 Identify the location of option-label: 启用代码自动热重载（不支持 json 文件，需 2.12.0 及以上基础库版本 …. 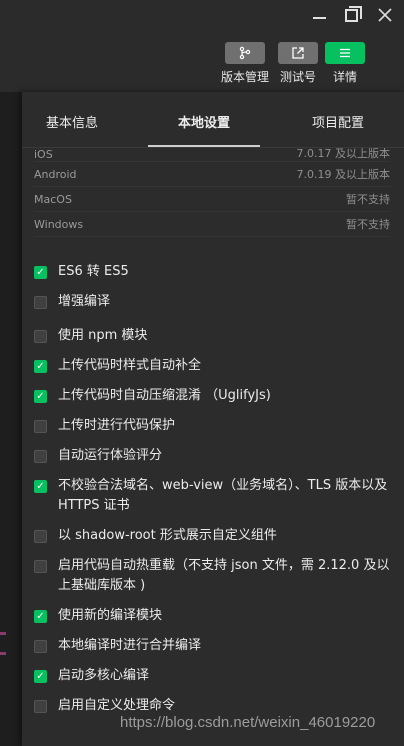
(224, 575).